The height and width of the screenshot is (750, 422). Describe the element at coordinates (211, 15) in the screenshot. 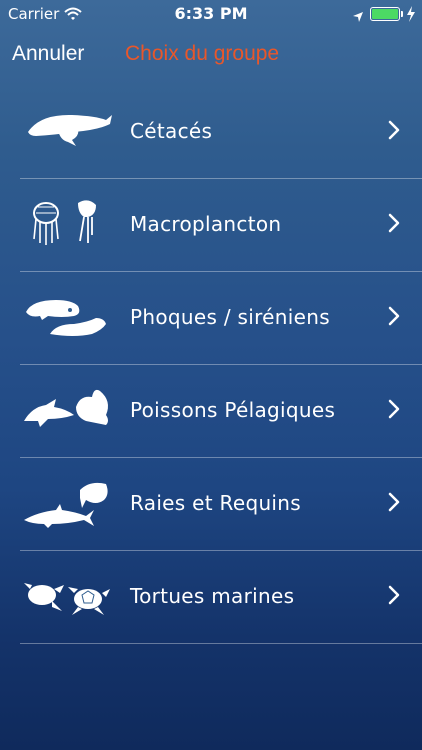

I see `status-bar: Carrier 6:33 PM` at that location.